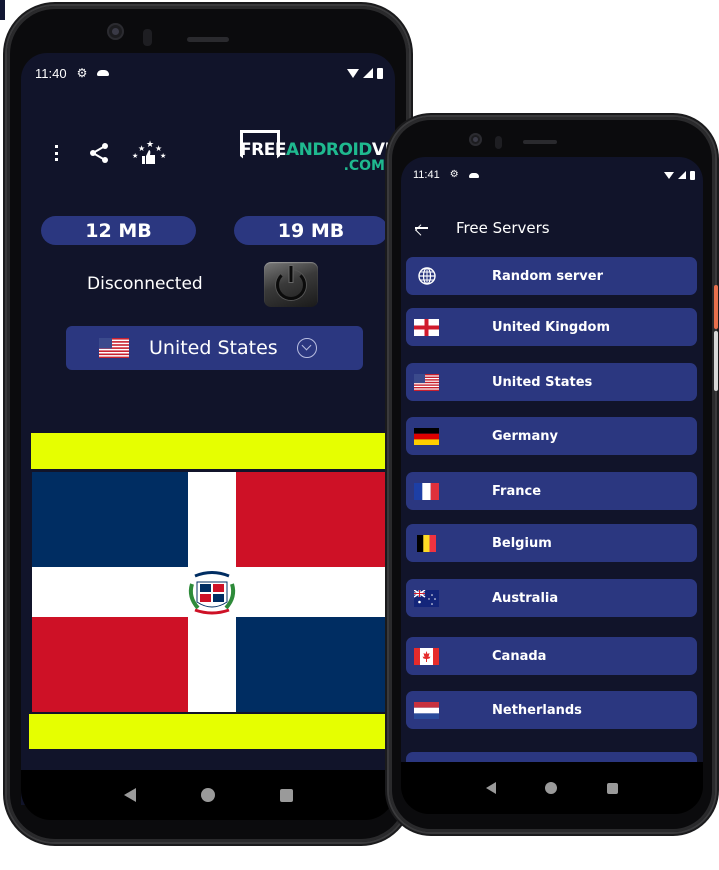 This screenshot has height=870, width=719. What do you see at coordinates (99, 153) in the screenshot?
I see `share-icon` at bounding box center [99, 153].